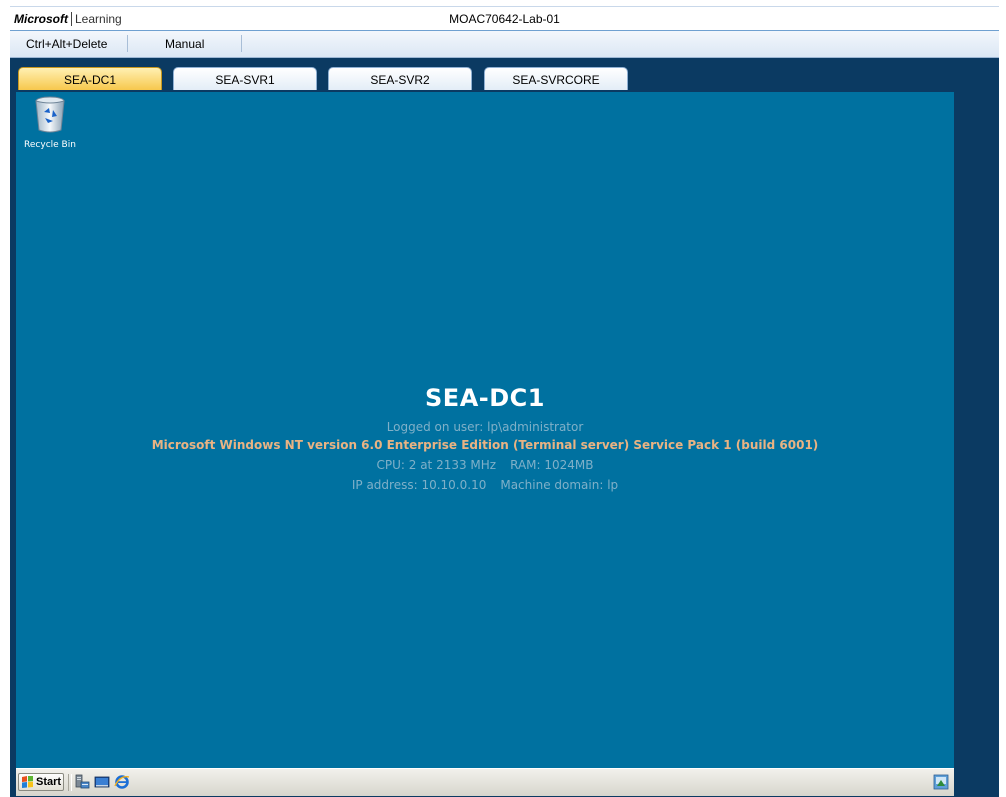  What do you see at coordinates (556, 78) in the screenshot?
I see `tab-sea-svrcore: SEA-SVRCORE` at bounding box center [556, 78].